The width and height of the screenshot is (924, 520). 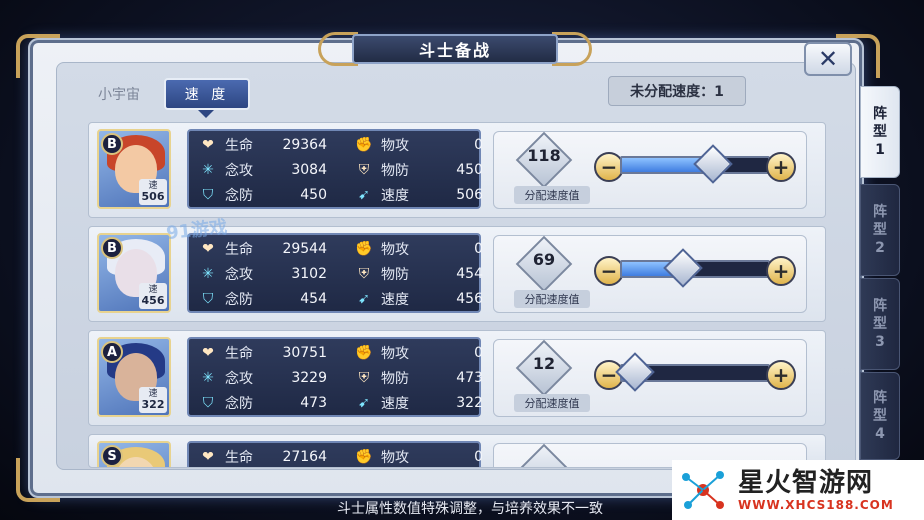 What do you see at coordinates (650, 274) in the screenshot?
I see `speed-allocator: 69 分配速度值 − +` at bounding box center [650, 274].